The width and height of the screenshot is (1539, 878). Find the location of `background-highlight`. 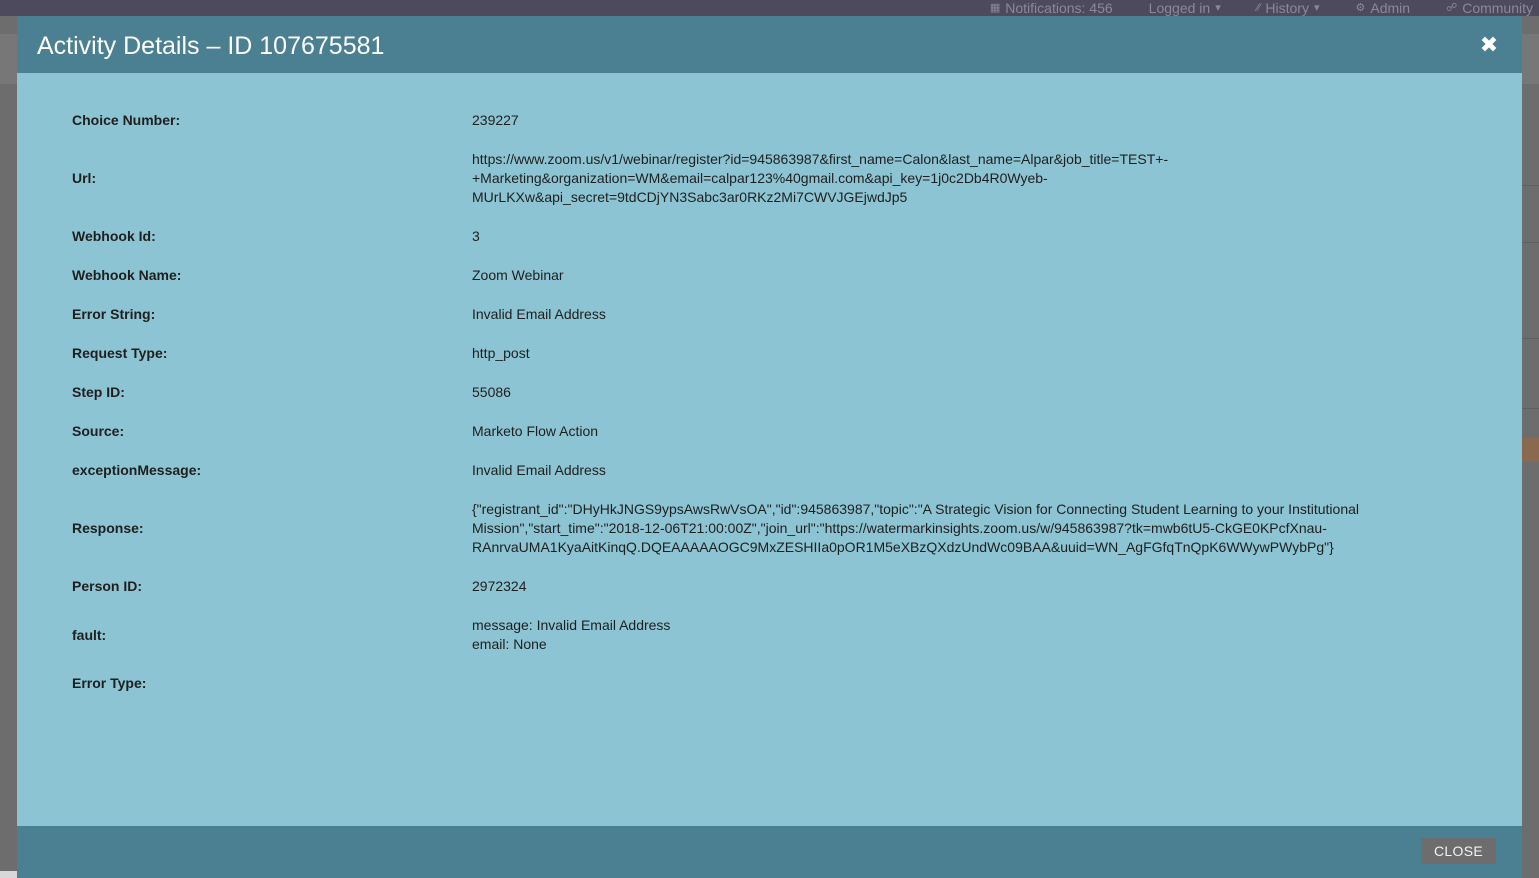

background-highlight is located at coordinates (1530, 450).